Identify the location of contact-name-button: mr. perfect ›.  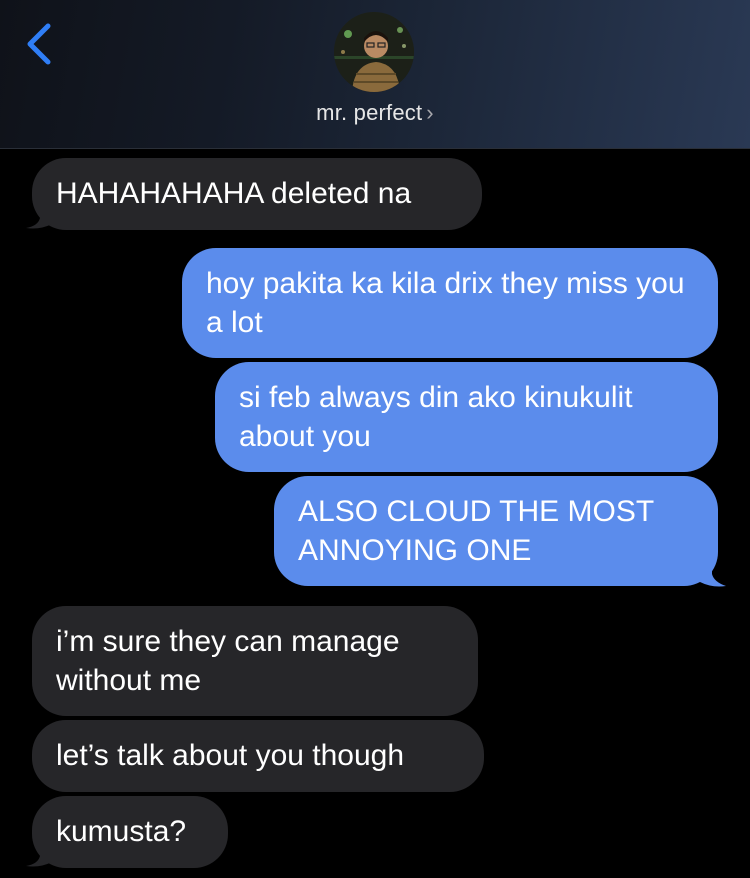
(375, 113).